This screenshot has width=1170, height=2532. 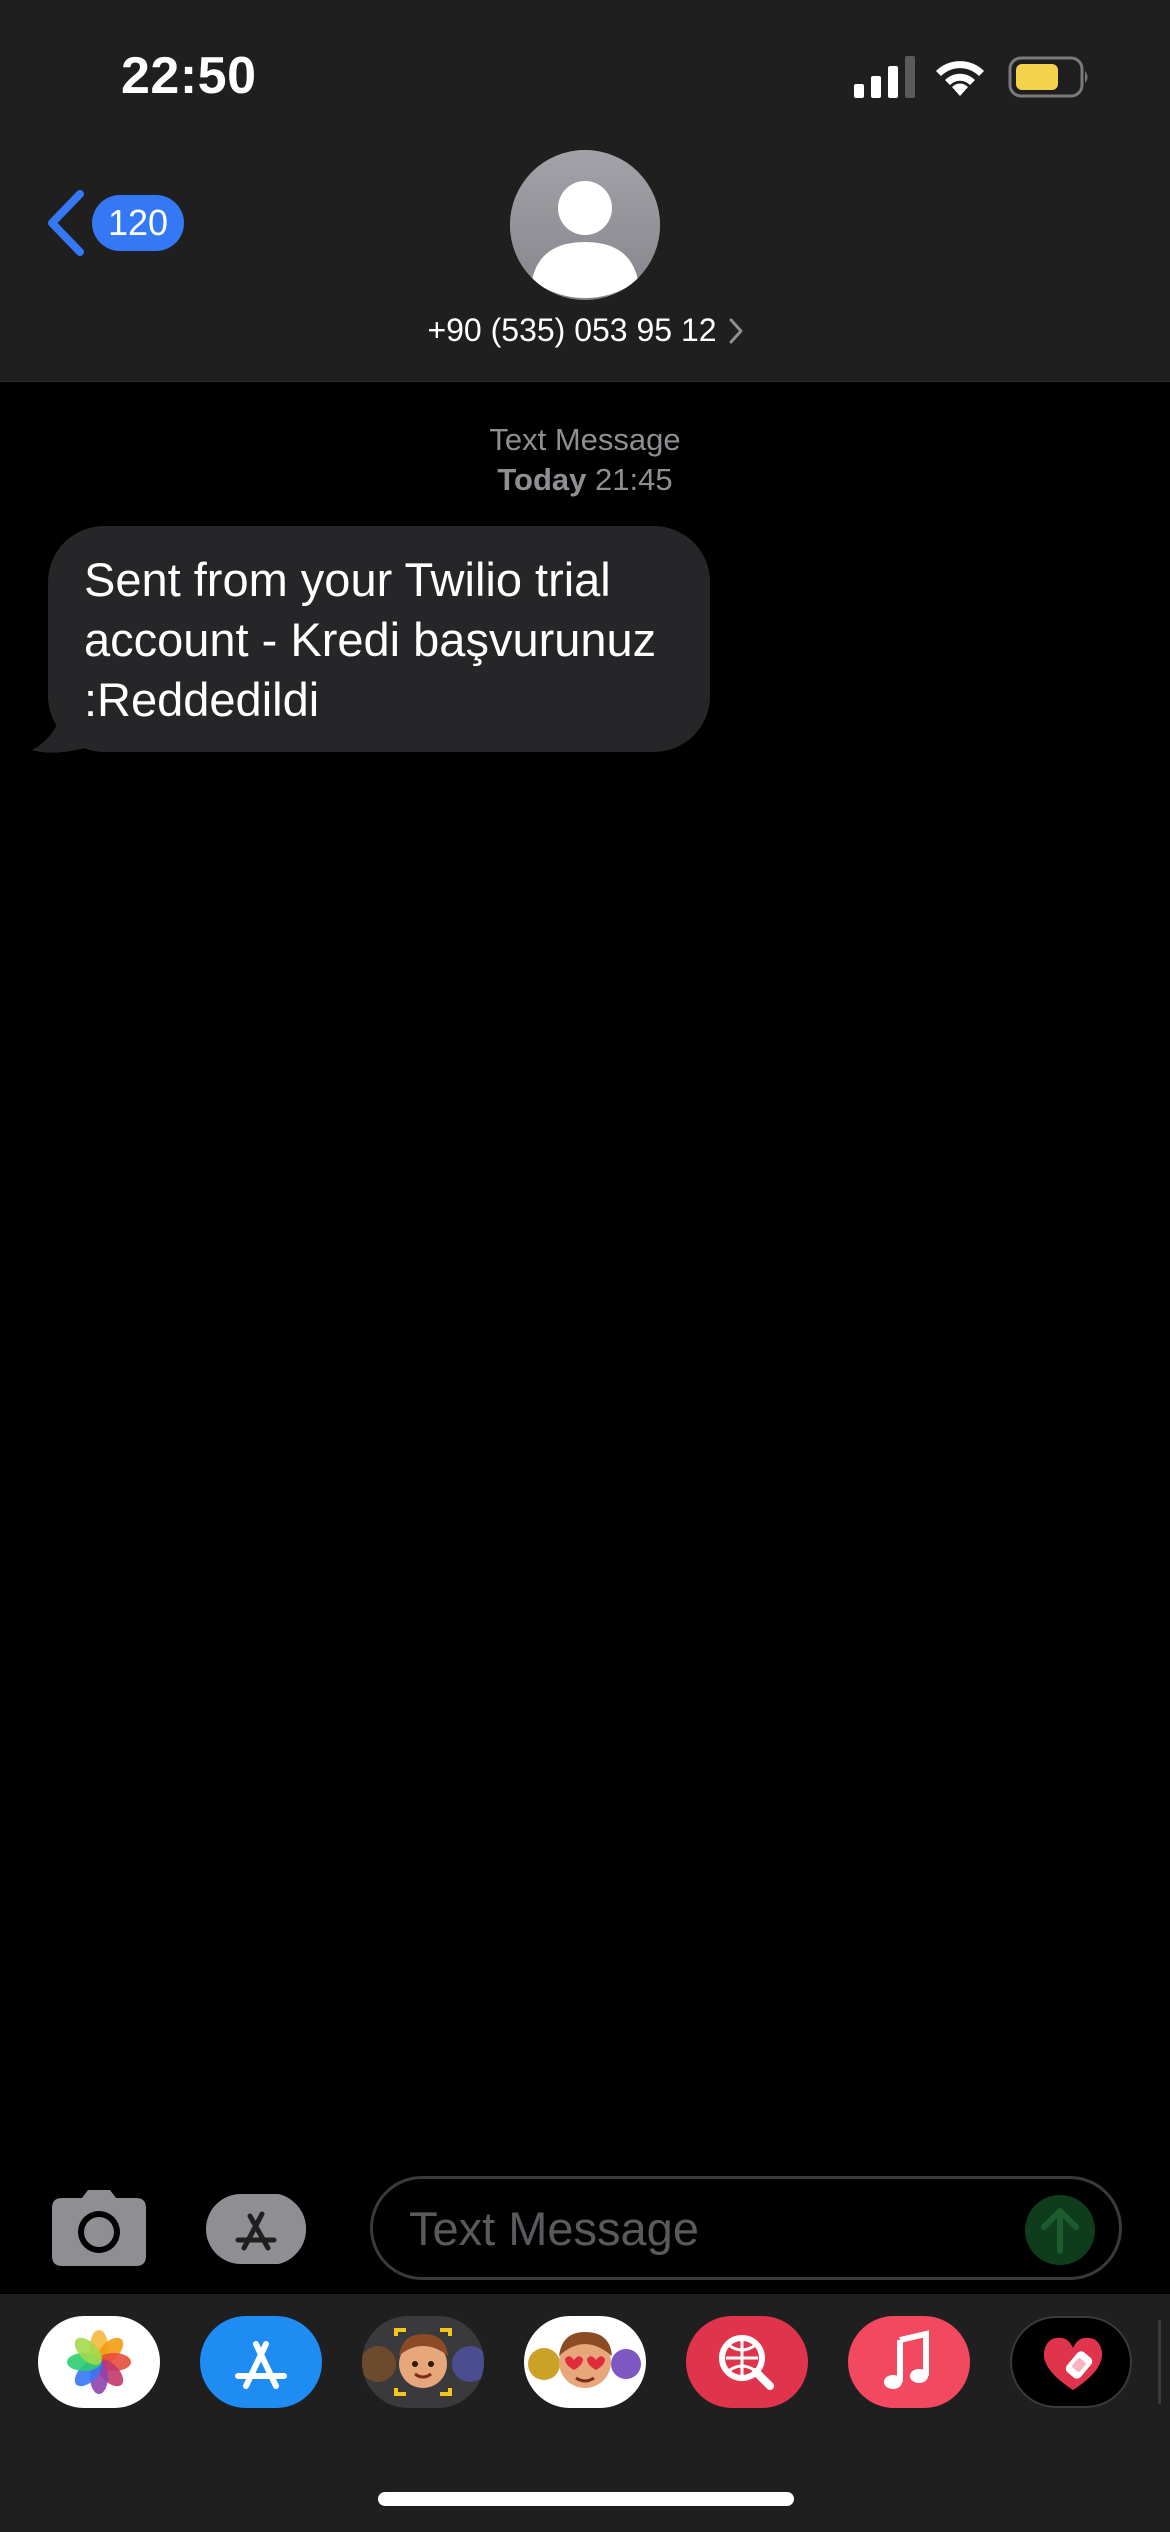 I want to click on heart-app-button, so click(x=1071, y=2362).